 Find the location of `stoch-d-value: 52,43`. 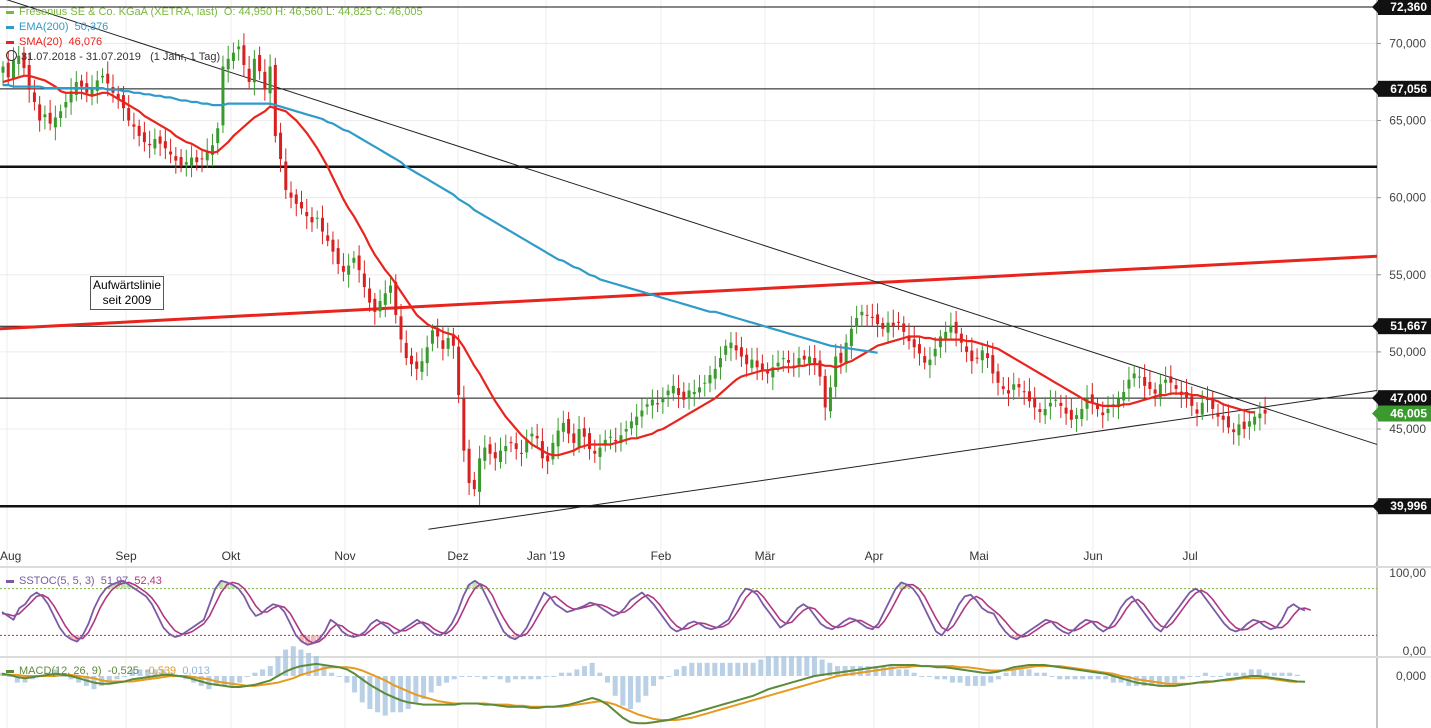

stoch-d-value: 52,43 is located at coordinates (148, 581).